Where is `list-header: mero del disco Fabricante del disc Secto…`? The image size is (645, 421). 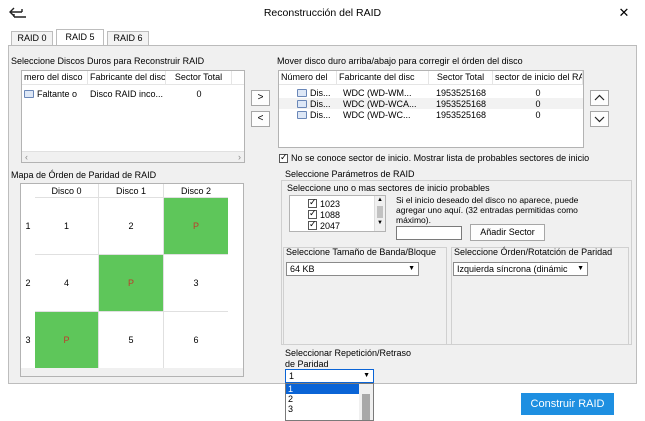 list-header: mero del disco Fabricante del disc Secto… is located at coordinates (133, 78).